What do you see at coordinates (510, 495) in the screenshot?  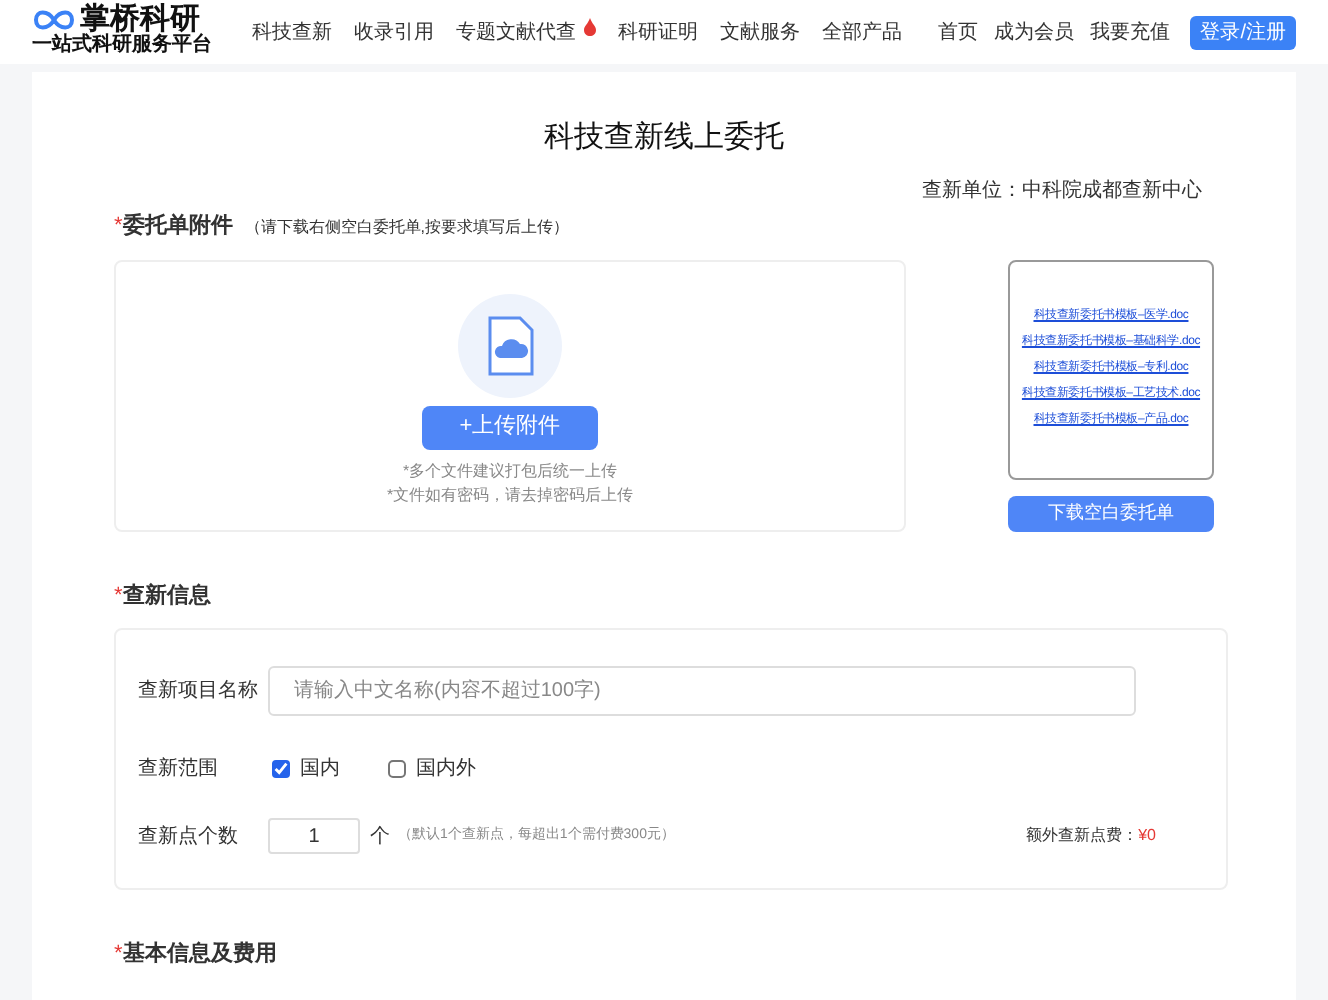 I see `upload-note: *文件如有密码，请去掉密码后上传` at bounding box center [510, 495].